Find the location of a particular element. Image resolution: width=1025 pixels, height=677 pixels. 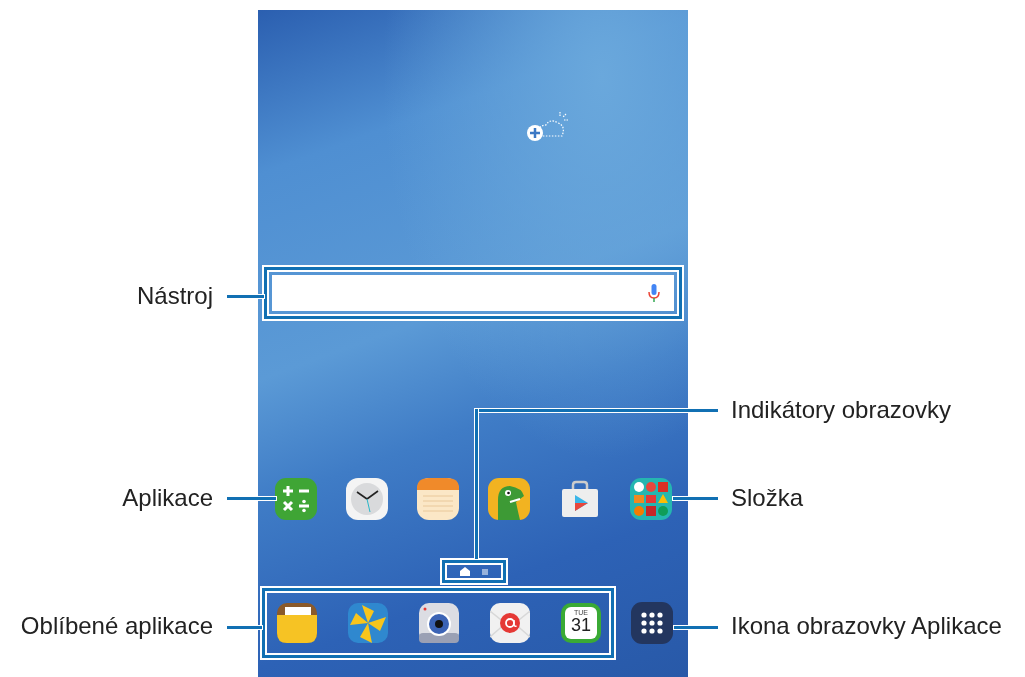

dinosaur-app-icon is located at coordinates (509, 499).